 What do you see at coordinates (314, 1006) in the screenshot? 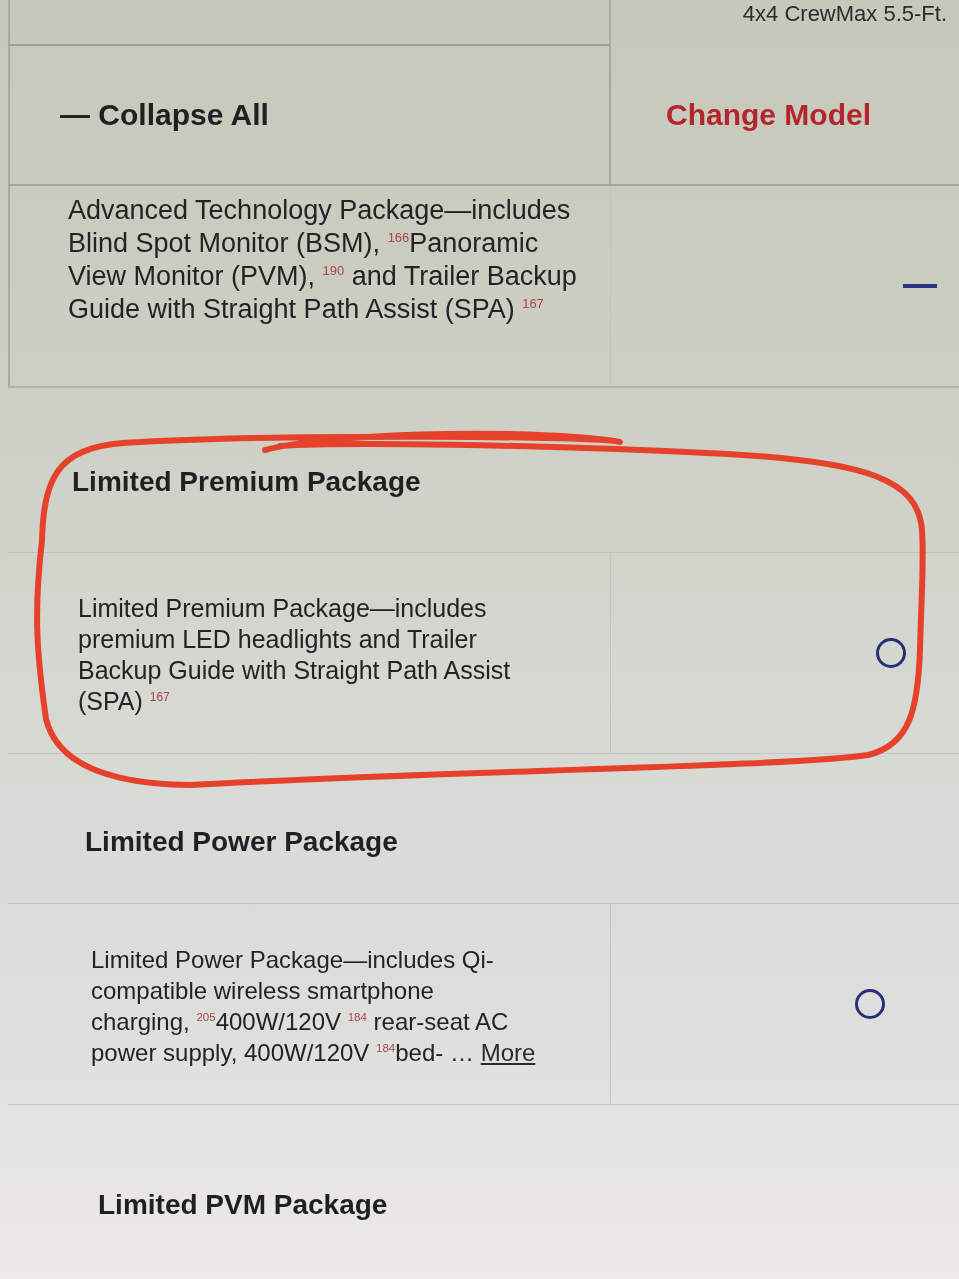
I see `package-description: Limited Power Package—includes Qi-compatible wireless smartphone charging, $^{205}$400W/120V $^{184}$ rear-seat AC power supply, 400W/120V $^{184}$bed- … More` at bounding box center [314, 1006].